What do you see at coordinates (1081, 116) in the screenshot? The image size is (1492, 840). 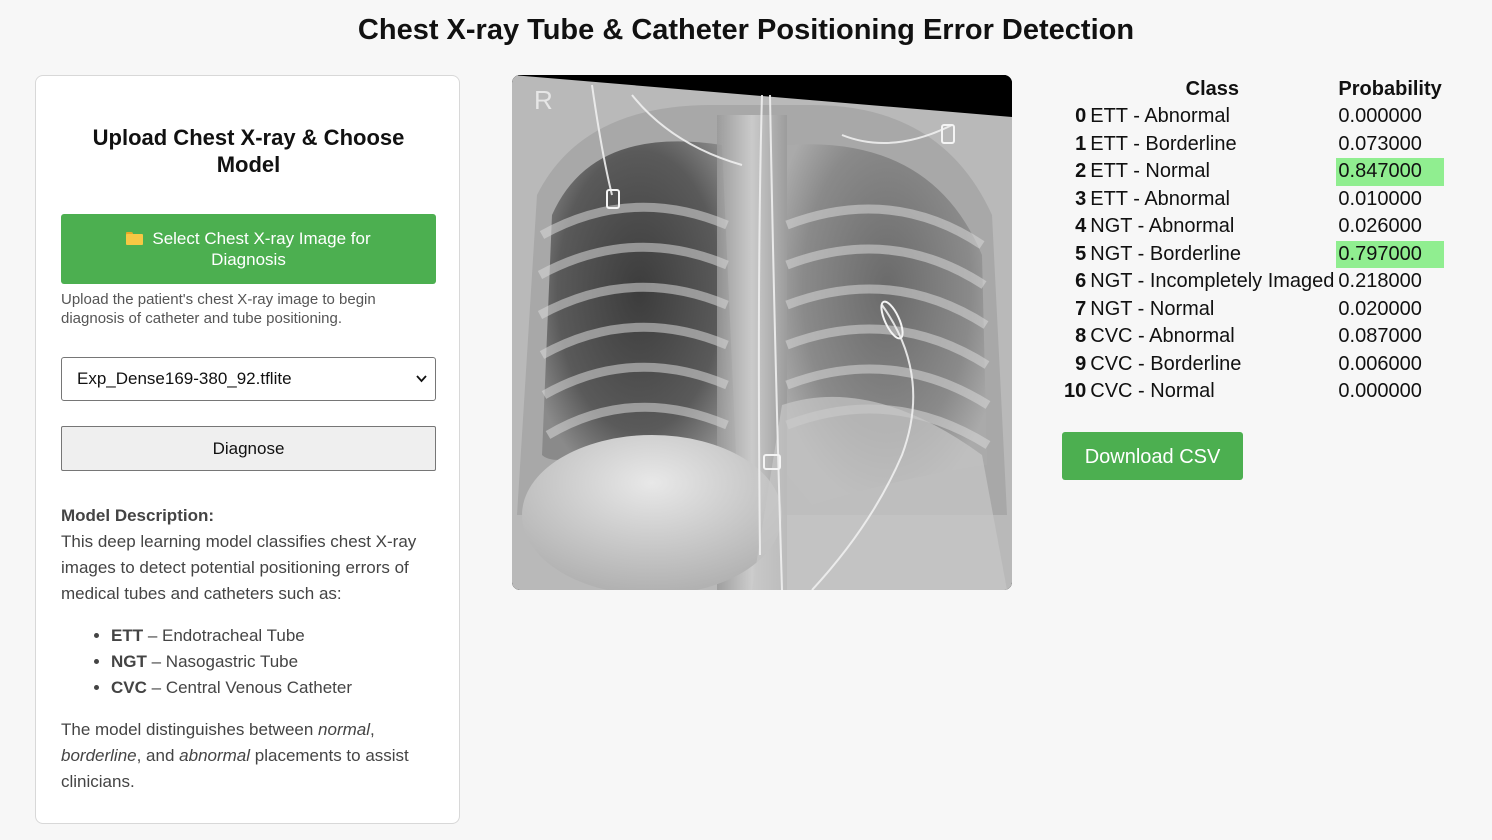 I see `row-index: 0` at bounding box center [1081, 116].